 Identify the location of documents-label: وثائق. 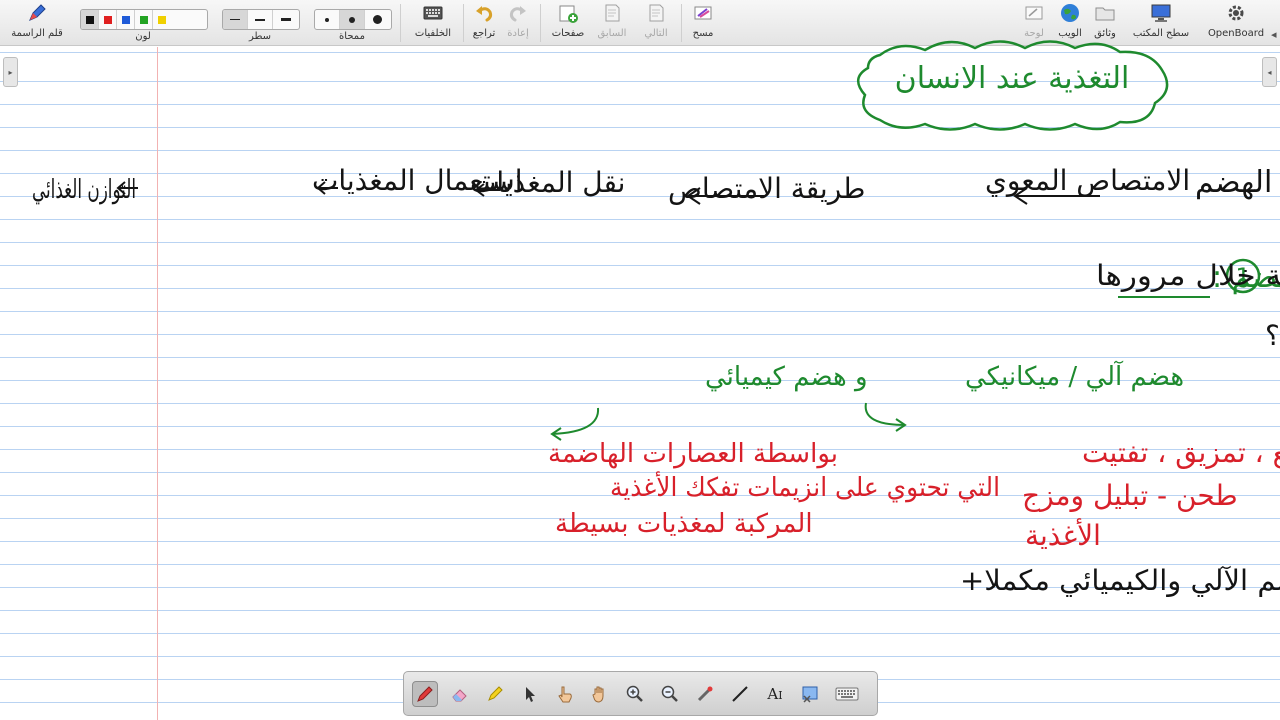
(1105, 33).